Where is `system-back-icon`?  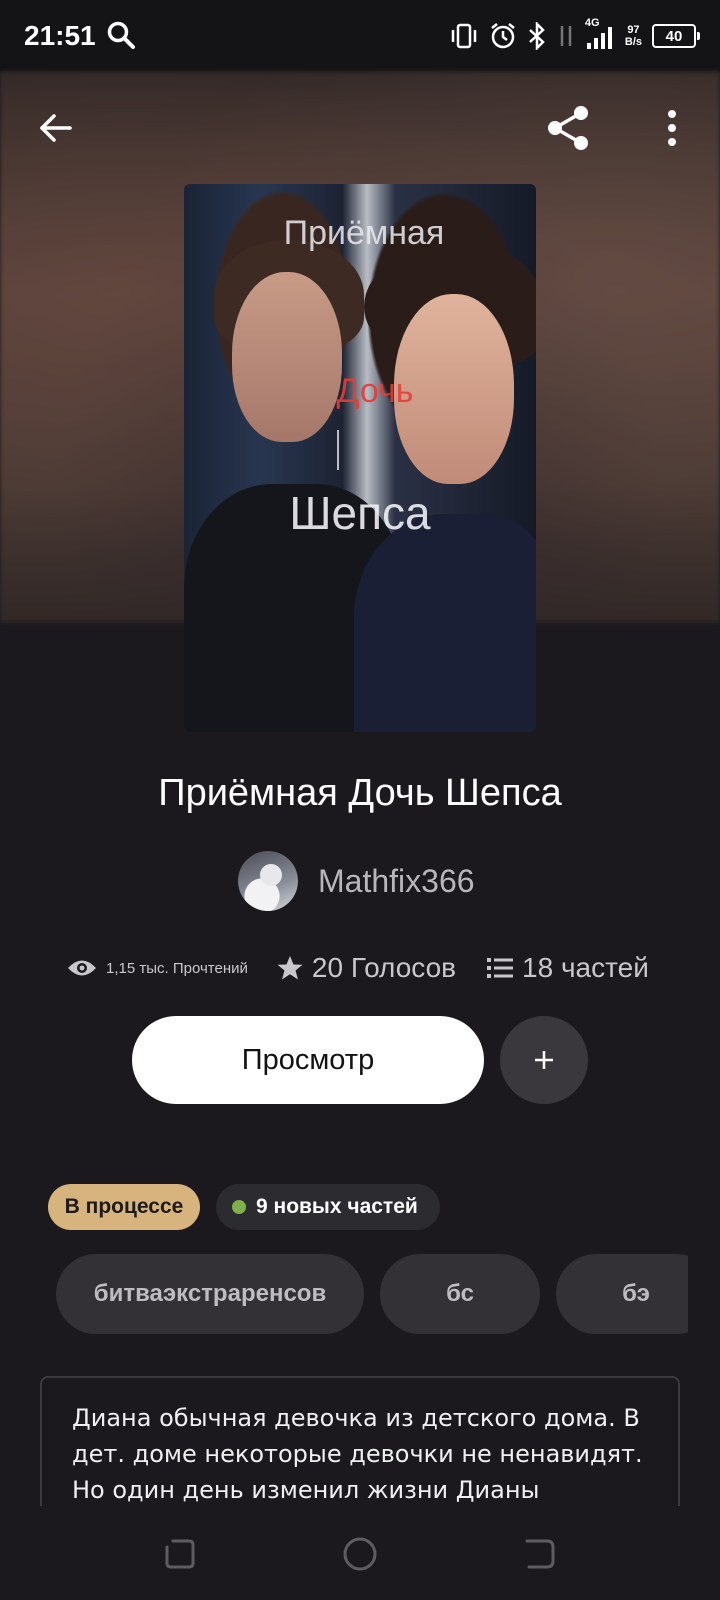 system-back-icon is located at coordinates (540, 1554).